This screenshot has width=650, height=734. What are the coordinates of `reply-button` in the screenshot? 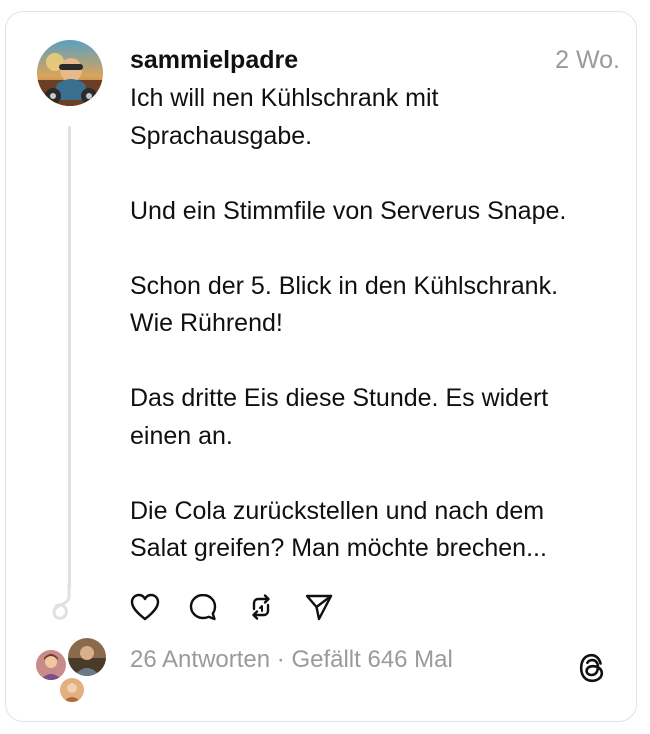 It's located at (203, 607).